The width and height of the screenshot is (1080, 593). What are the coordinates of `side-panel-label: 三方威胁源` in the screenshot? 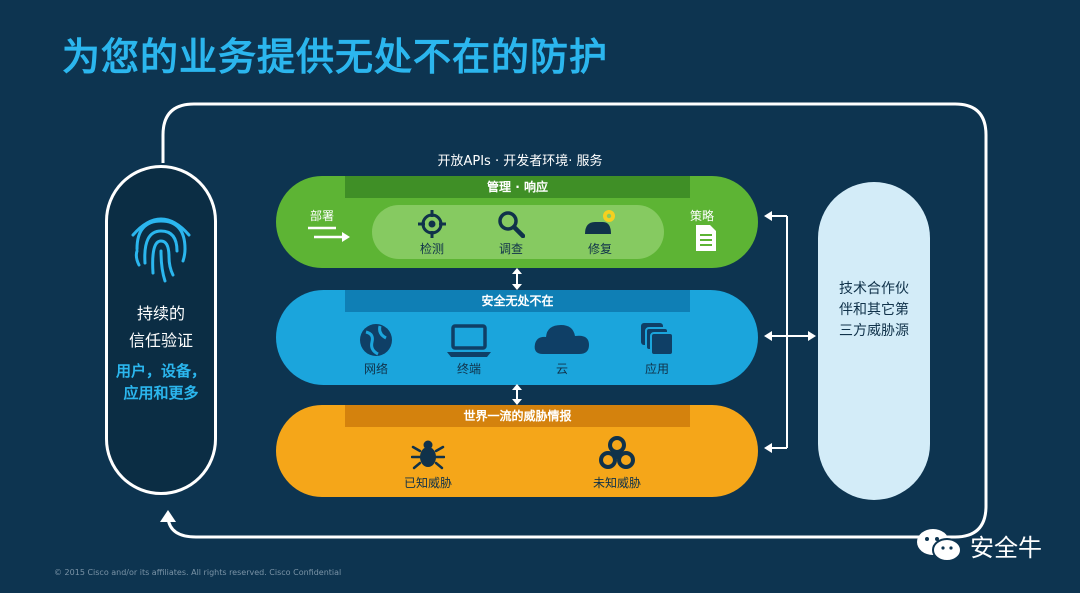 It's located at (874, 331).